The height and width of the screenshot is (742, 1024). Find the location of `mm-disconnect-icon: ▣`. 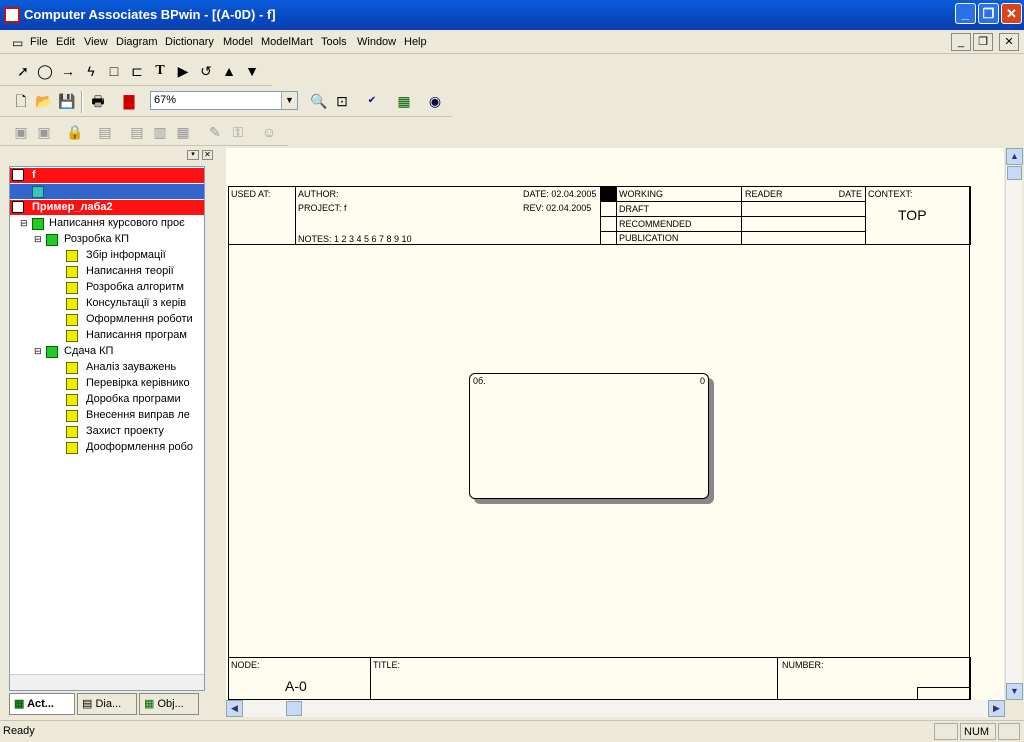

mm-disconnect-icon: ▣ is located at coordinates (44, 132).